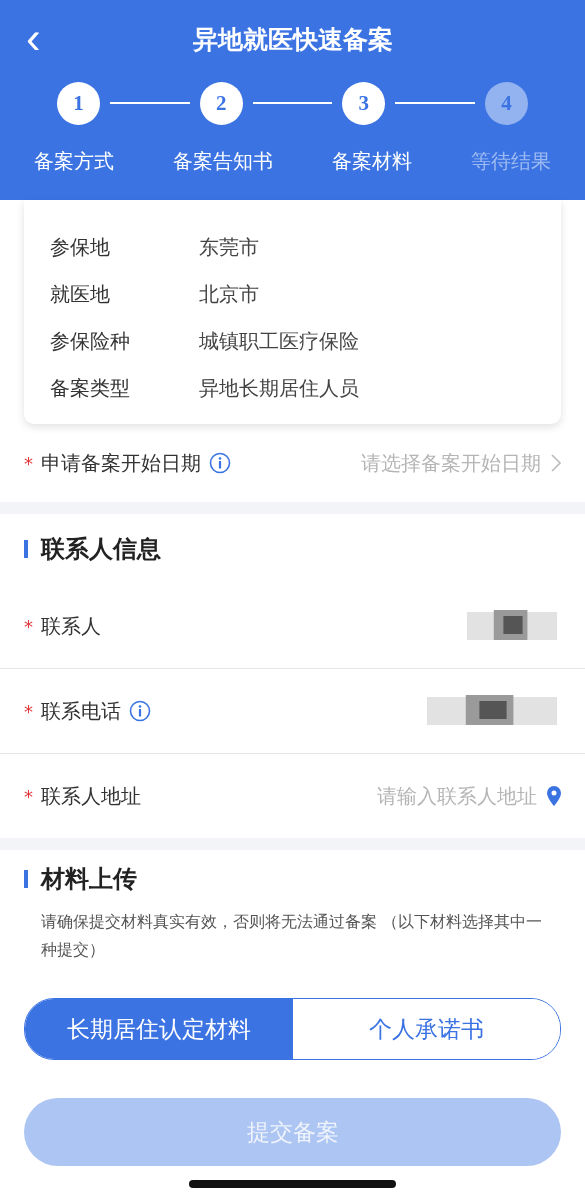  Describe the element at coordinates (223, 161) in the screenshot. I see `step-label: 备案告知书` at that location.